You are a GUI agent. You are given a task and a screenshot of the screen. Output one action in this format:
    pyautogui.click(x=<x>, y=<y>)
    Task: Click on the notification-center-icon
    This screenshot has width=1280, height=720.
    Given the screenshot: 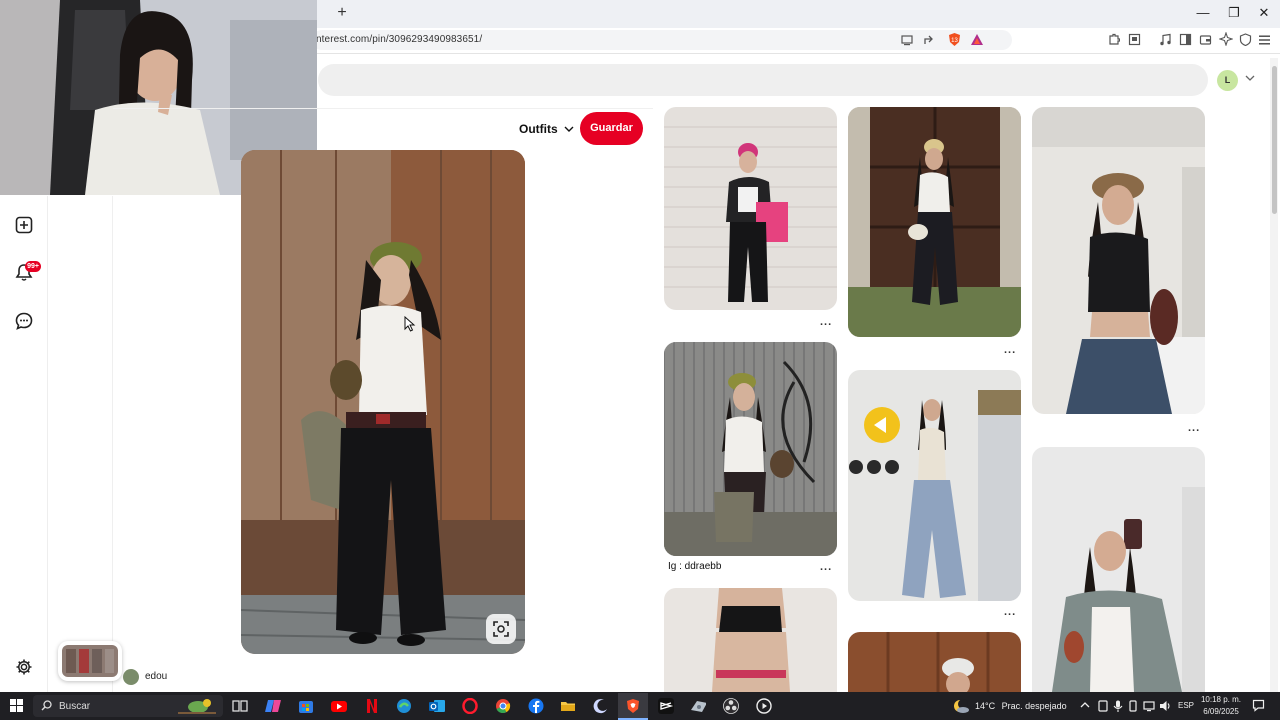 What is the action you would take?
    pyautogui.click(x=1258, y=705)
    